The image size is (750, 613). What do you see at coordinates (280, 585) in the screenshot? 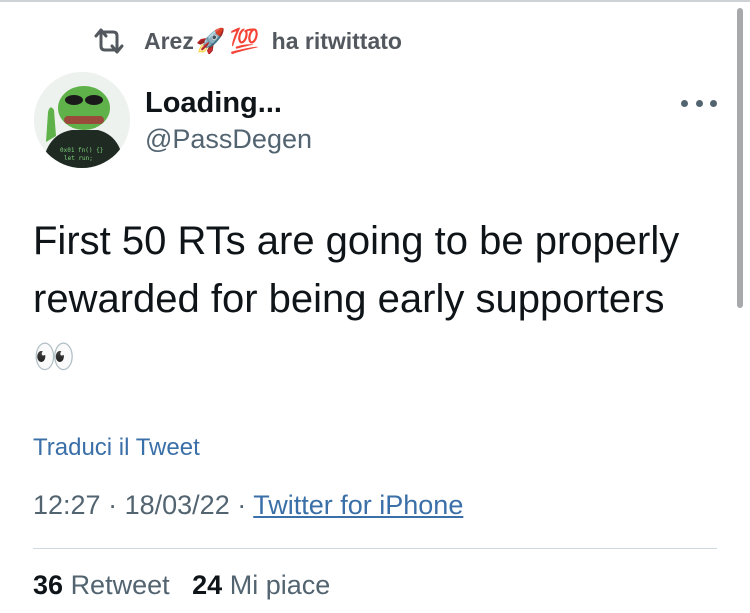
I see `likes-label: Mi piace` at bounding box center [280, 585].